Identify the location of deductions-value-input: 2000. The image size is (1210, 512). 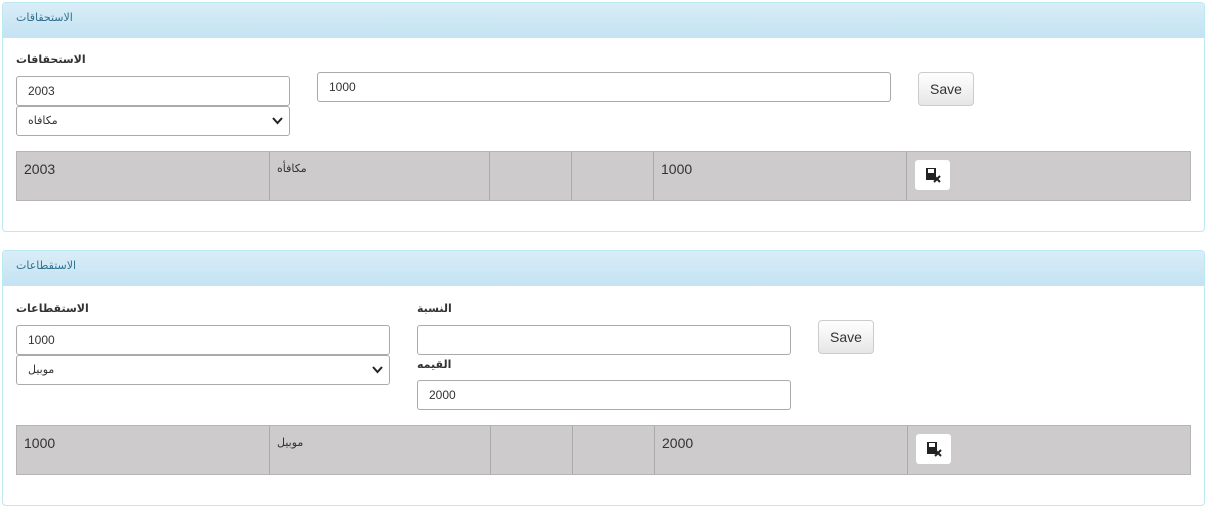
(604, 395).